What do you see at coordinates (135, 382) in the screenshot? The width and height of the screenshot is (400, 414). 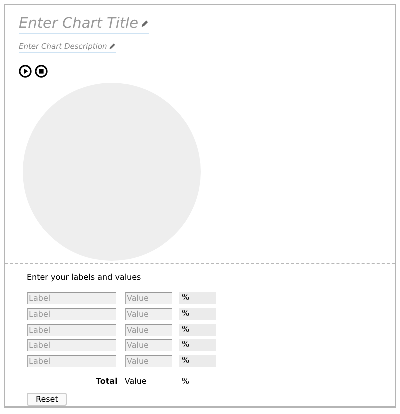 I see `total-value: Value` at bounding box center [135, 382].